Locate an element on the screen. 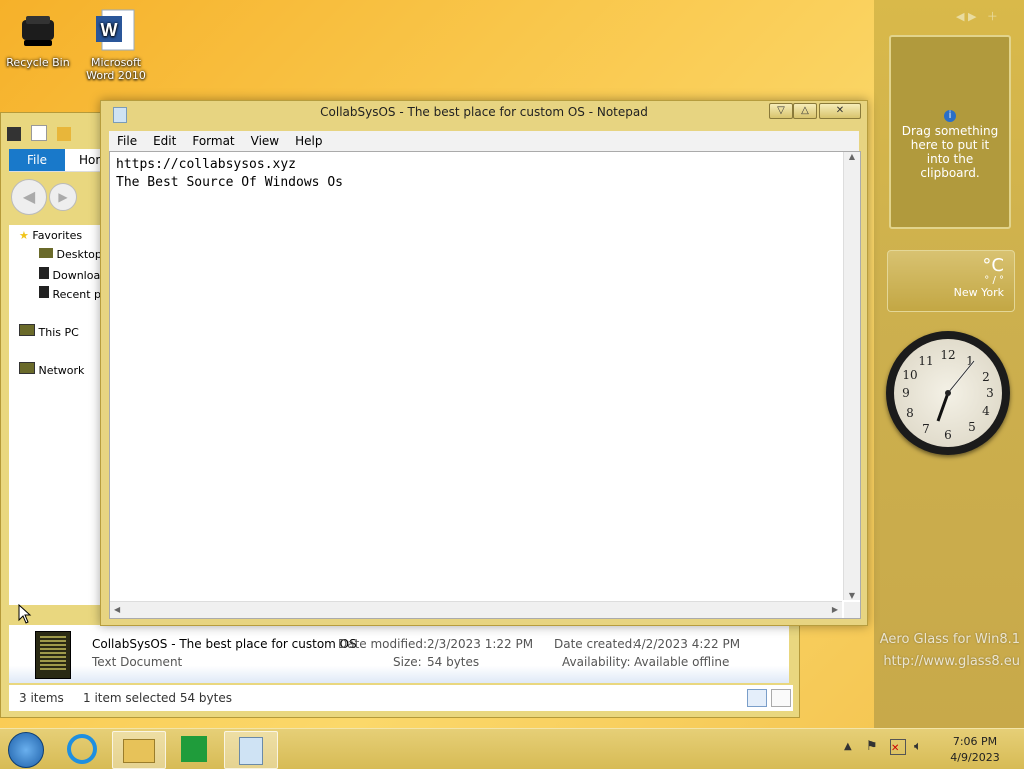  forward-arrow-icon: ▶ is located at coordinates (63, 197).